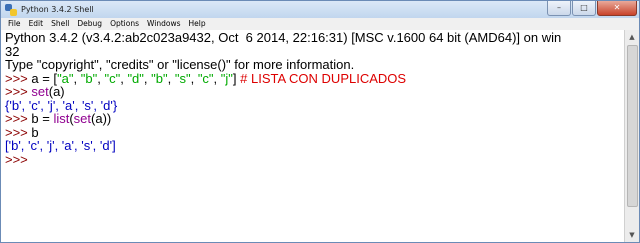  Describe the element at coordinates (13, 24) in the screenshot. I see `menu-file: File` at that location.